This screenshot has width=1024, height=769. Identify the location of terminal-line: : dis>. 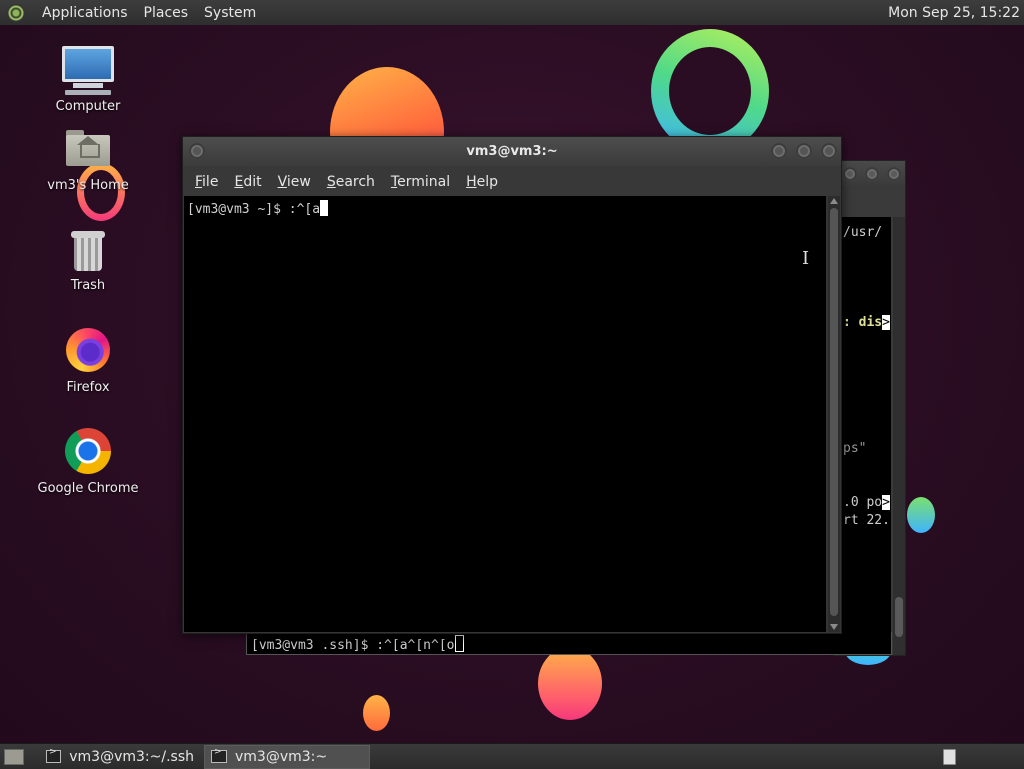
(866, 322).